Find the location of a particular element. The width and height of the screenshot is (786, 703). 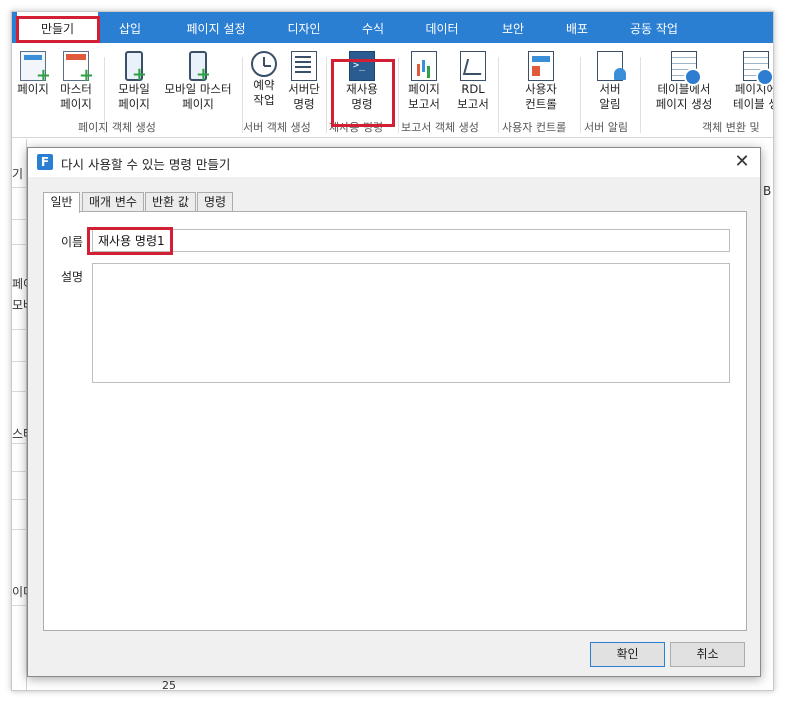

table-to-page-icon is located at coordinates (686, 68).